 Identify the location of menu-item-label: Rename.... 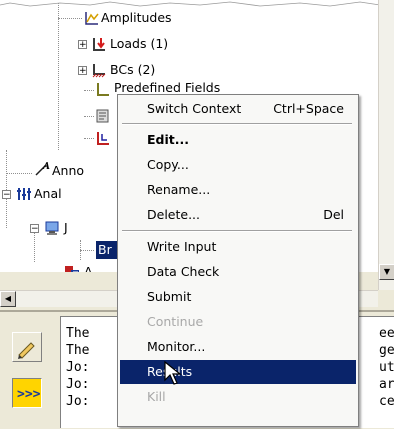
(179, 189).